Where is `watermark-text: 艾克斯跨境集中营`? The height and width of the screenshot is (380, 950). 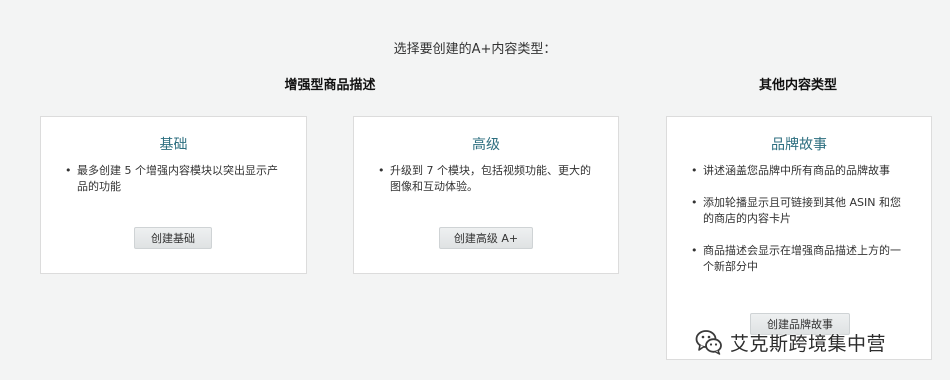 watermark-text: 艾克斯跨境集中营 is located at coordinates (808, 343).